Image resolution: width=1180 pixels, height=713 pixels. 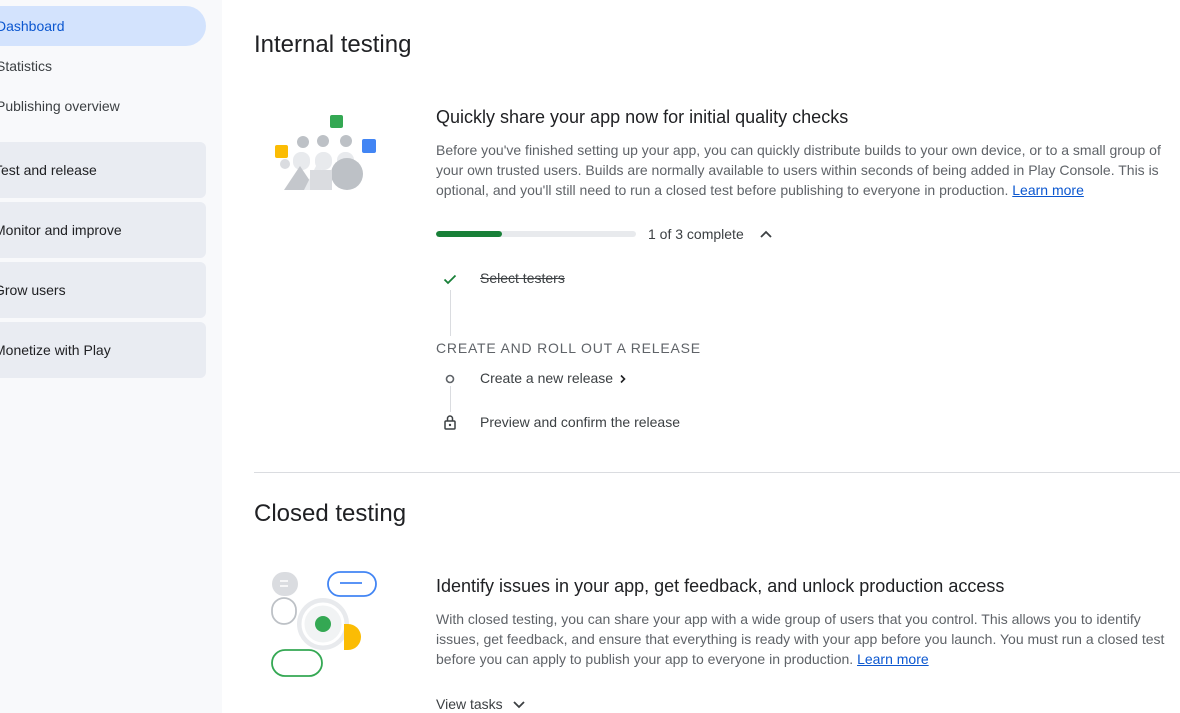 What do you see at coordinates (103, 66) in the screenshot?
I see `sidebar-item-statistics: Statistics` at bounding box center [103, 66].